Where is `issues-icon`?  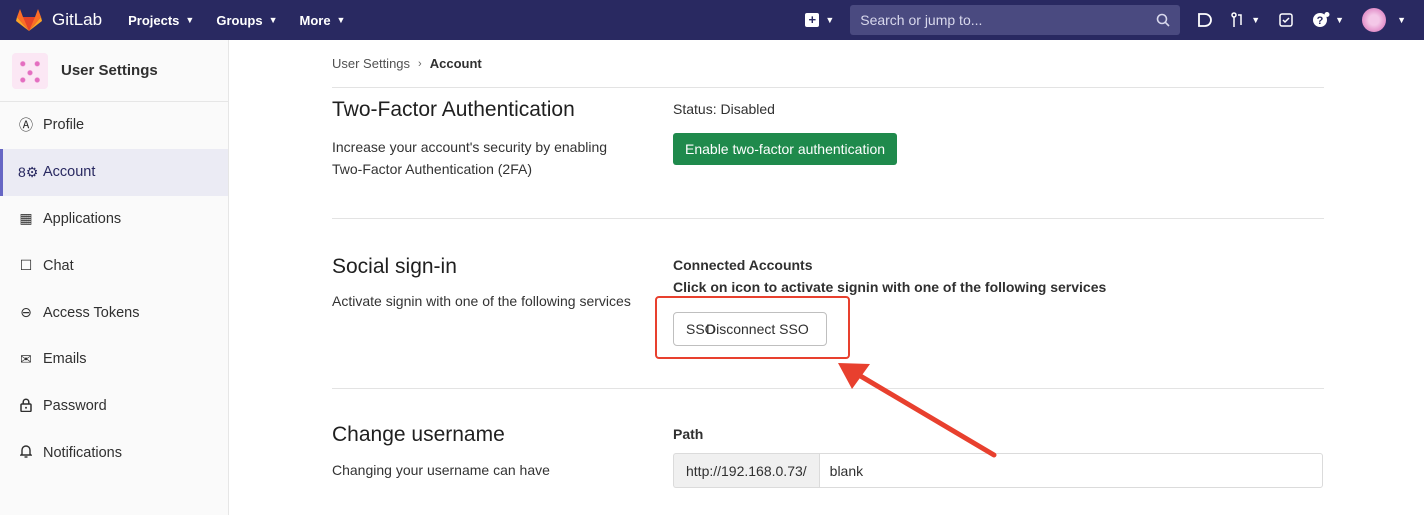 issues-icon is located at coordinates (1205, 20).